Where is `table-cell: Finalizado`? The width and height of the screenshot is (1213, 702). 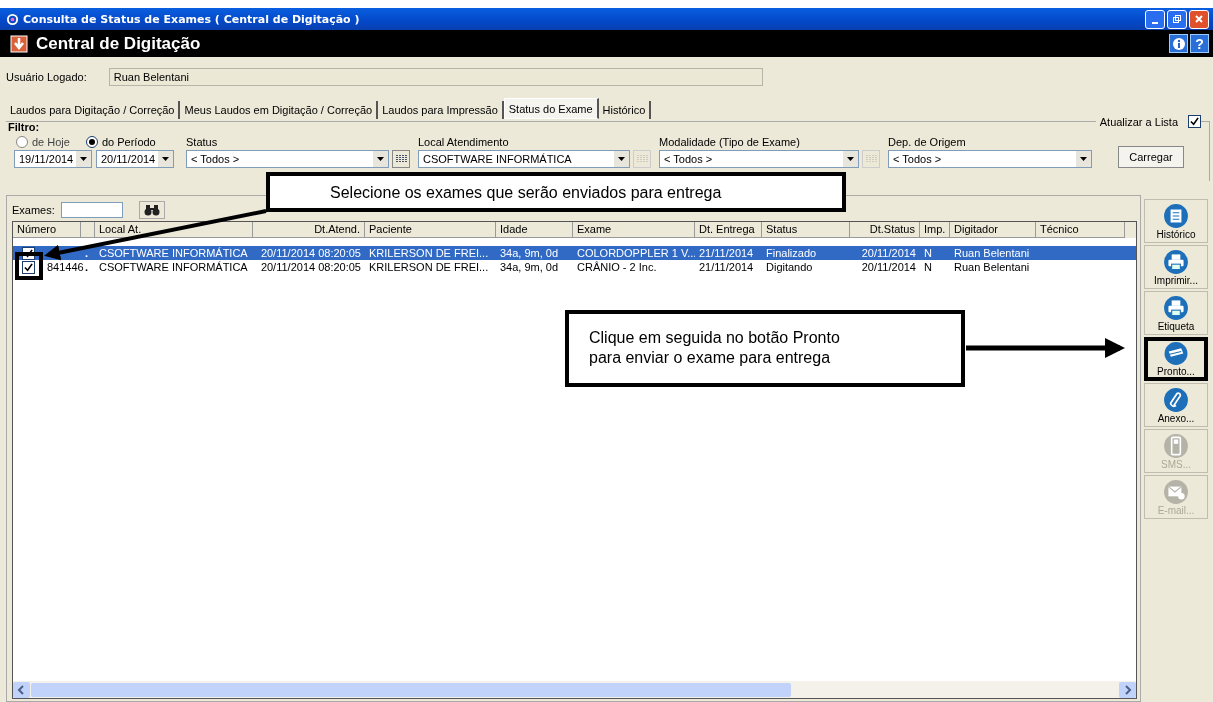
table-cell: Finalizado is located at coordinates (791, 253).